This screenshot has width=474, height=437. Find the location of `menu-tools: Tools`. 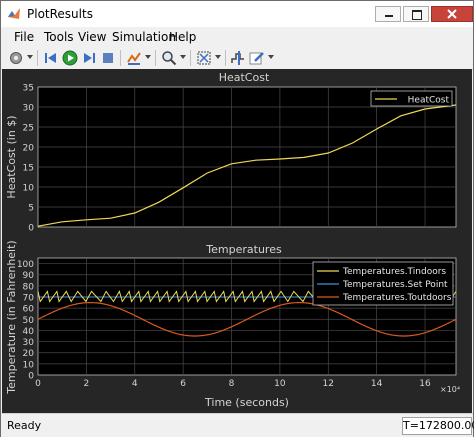

menu-tools: Tools is located at coordinates (59, 37).